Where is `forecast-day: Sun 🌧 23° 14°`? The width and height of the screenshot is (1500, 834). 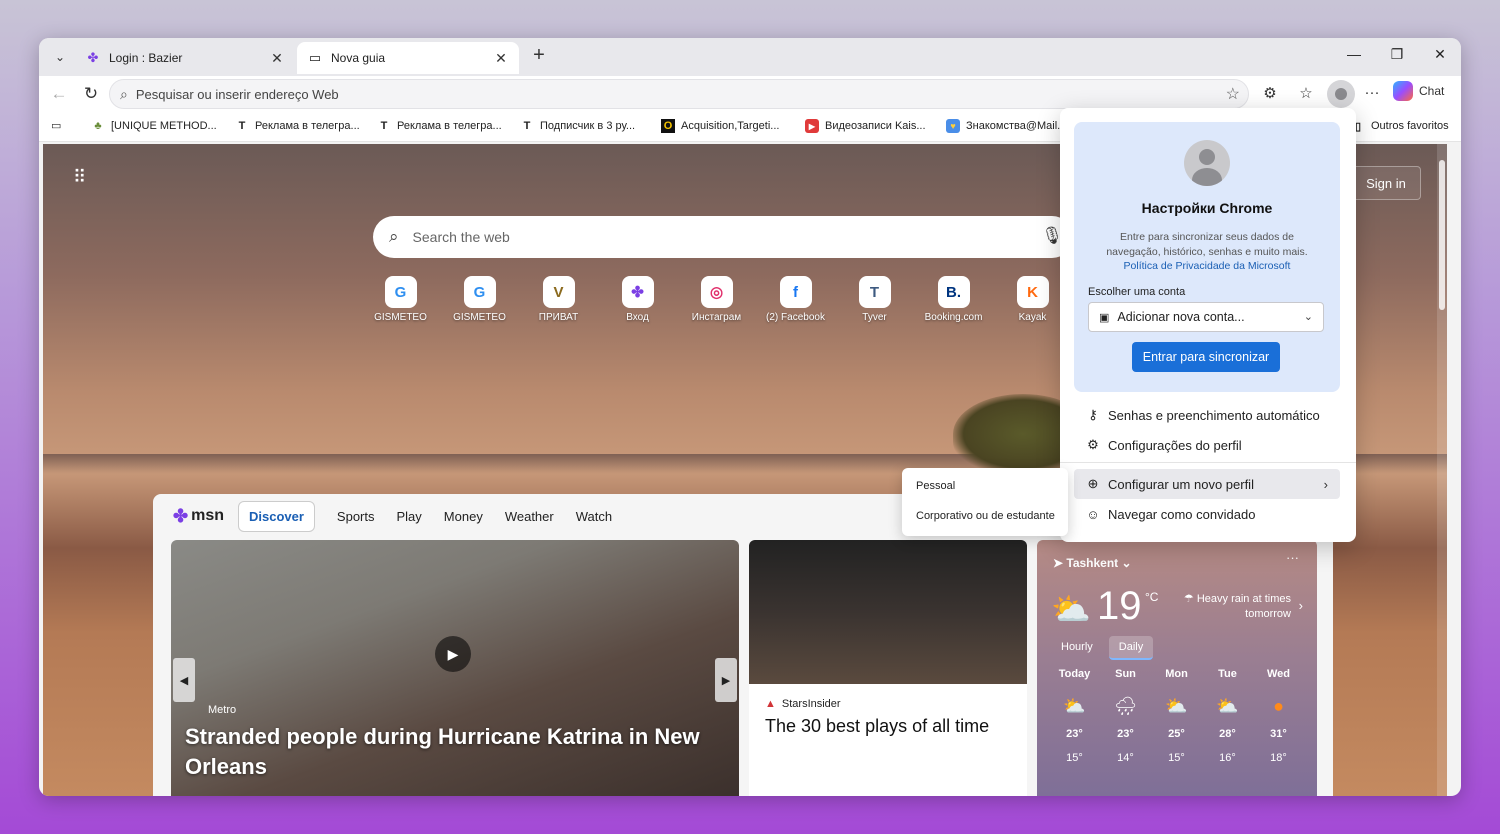
forecast-day: Sun 🌧 23° 14° is located at coordinates (1125, 720).